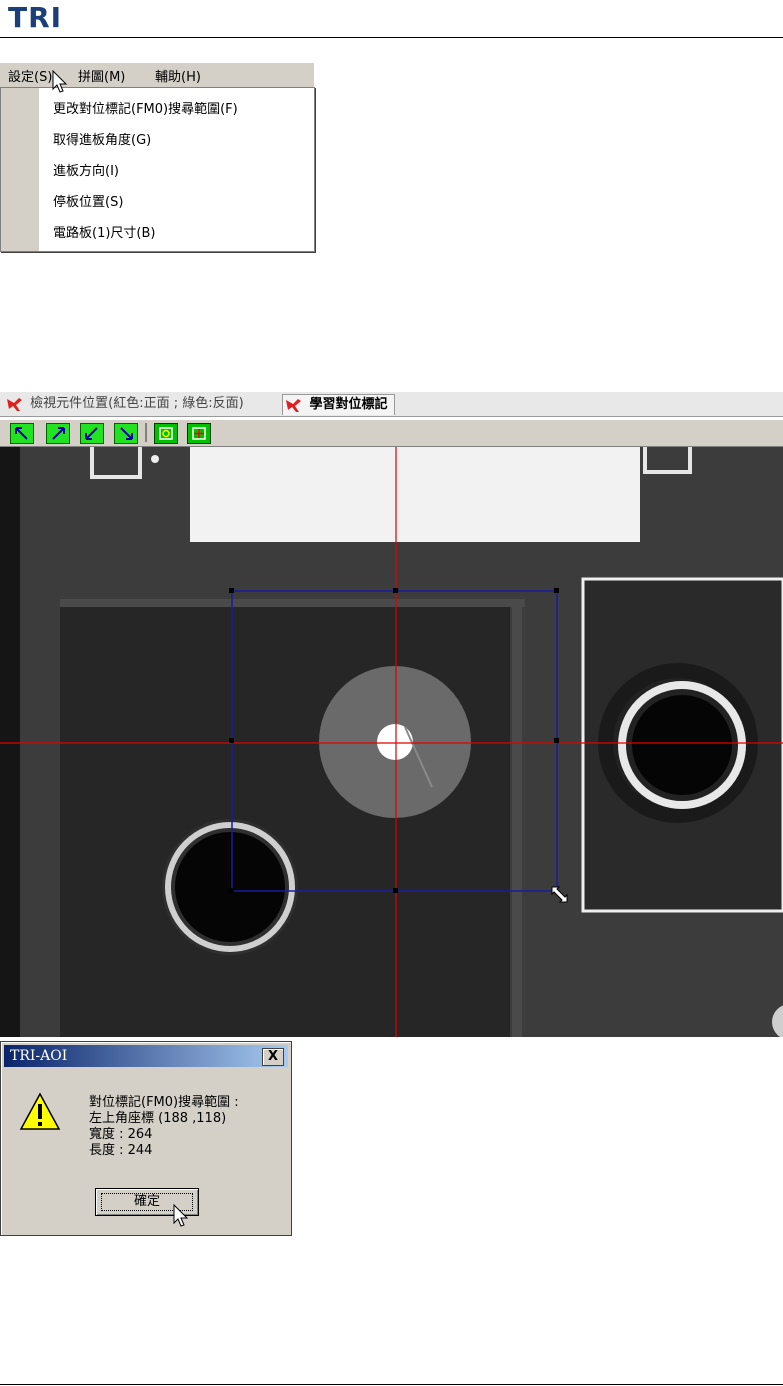  I want to click on arrow-nw-icon, so click(22, 433).